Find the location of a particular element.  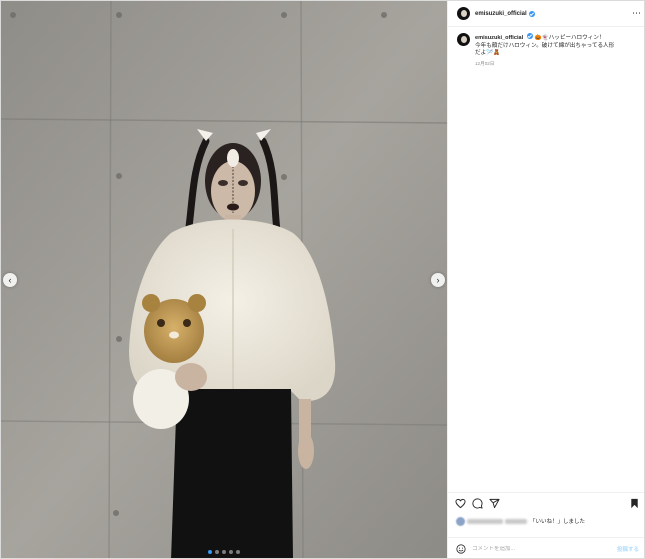

emoji-icon is located at coordinates (461, 549).